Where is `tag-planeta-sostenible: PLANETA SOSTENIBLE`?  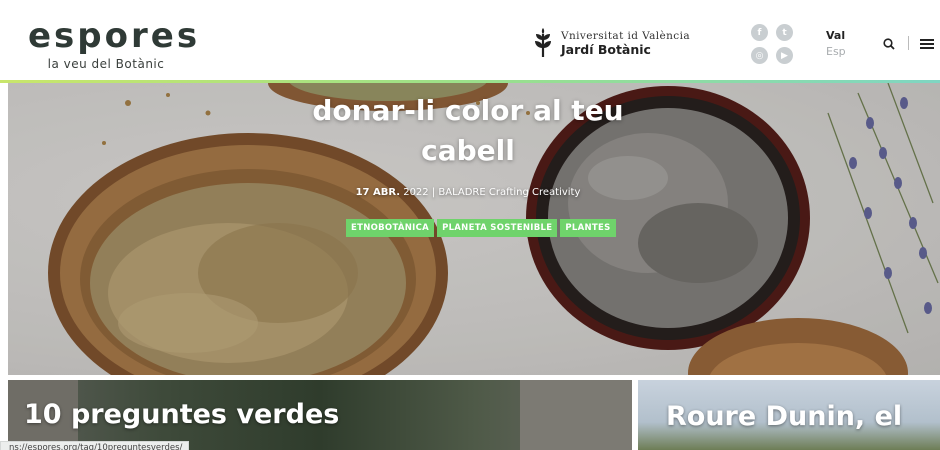
tag-planeta-sostenible: PLANETA SOSTENIBLE is located at coordinates (497, 228).